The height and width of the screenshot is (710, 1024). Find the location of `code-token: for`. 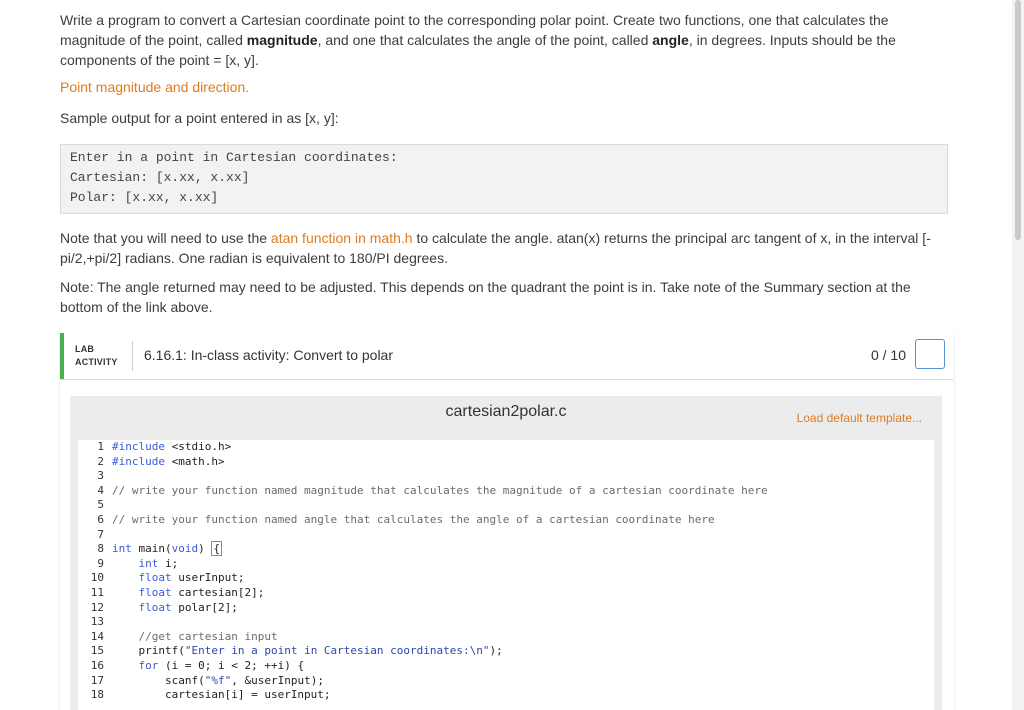

code-token: for is located at coordinates (148, 665).